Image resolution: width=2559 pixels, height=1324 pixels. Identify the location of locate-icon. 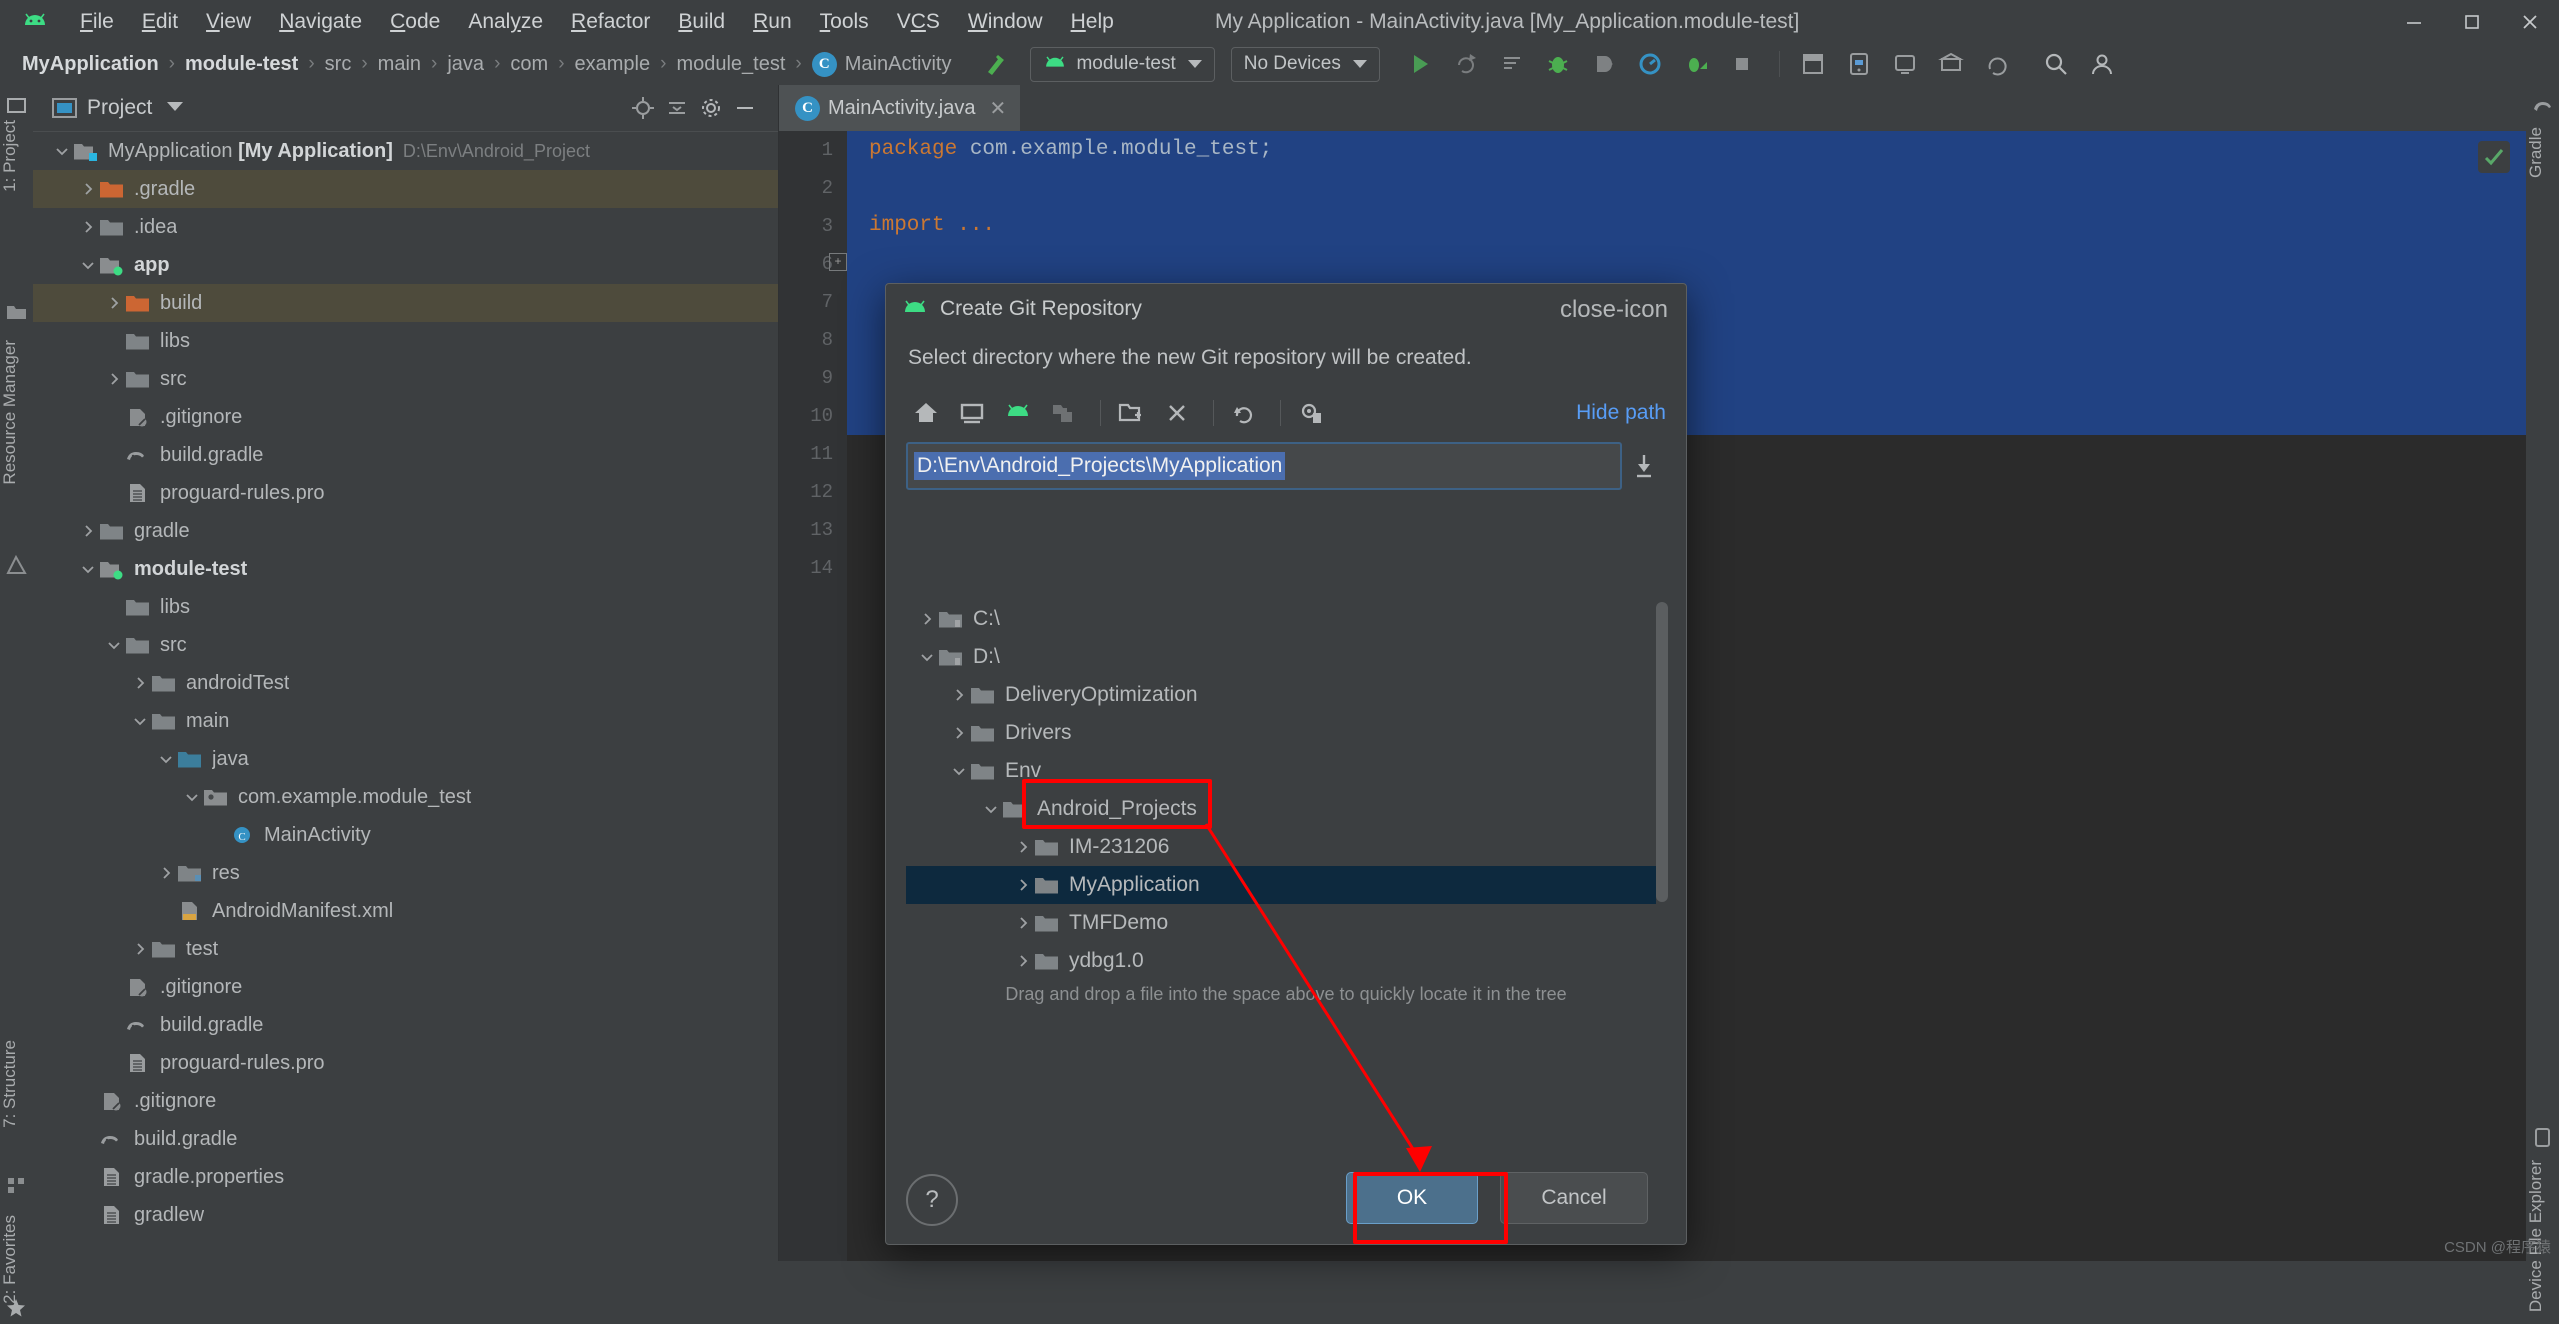
(643, 108).